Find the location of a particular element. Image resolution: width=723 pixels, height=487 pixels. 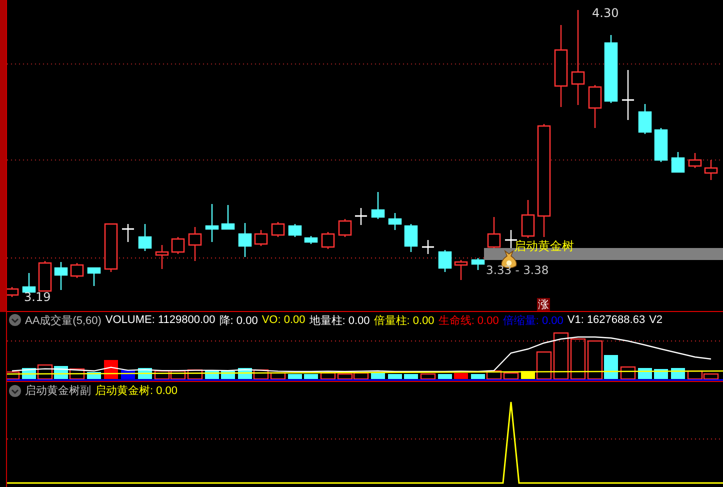

signal-label: 启动黄金树 is located at coordinates (544, 246).